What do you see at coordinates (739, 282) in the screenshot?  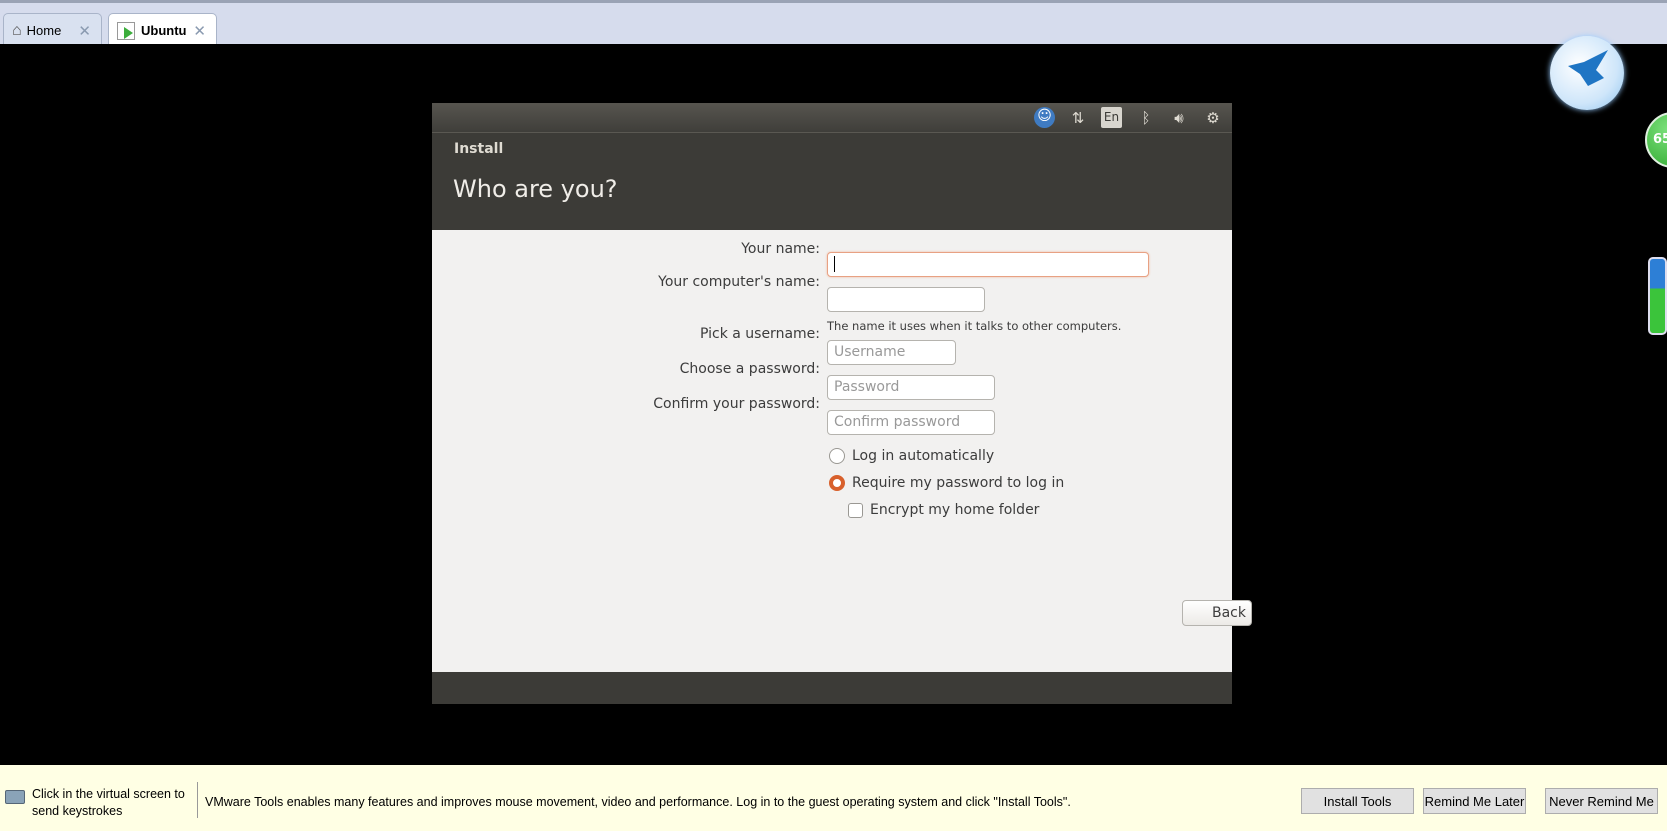 I see `computer-name-label: Your computer's name:` at bounding box center [739, 282].